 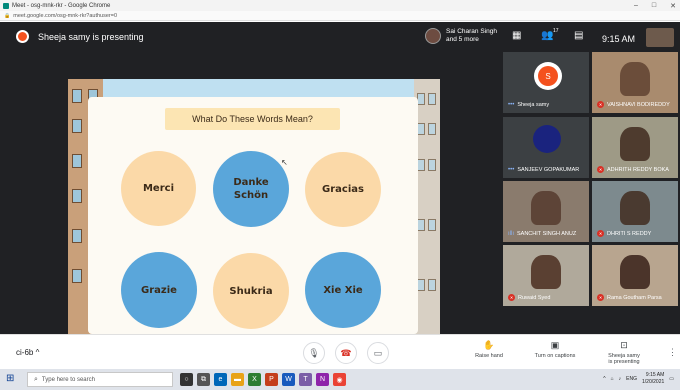 I want to click on meet-clock: 9:15 AM, so click(x=619, y=39).